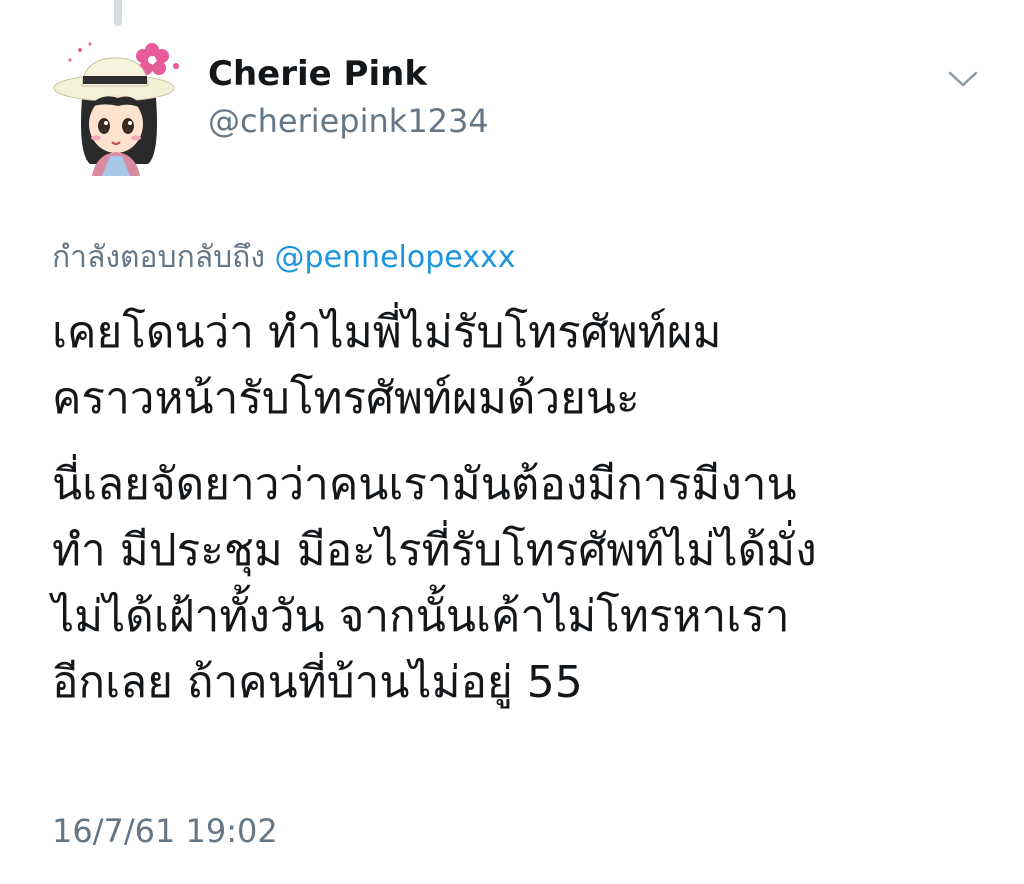 This screenshot has width=1024, height=884. What do you see at coordinates (118, 13) in the screenshot?
I see `thread-connector-line` at bounding box center [118, 13].